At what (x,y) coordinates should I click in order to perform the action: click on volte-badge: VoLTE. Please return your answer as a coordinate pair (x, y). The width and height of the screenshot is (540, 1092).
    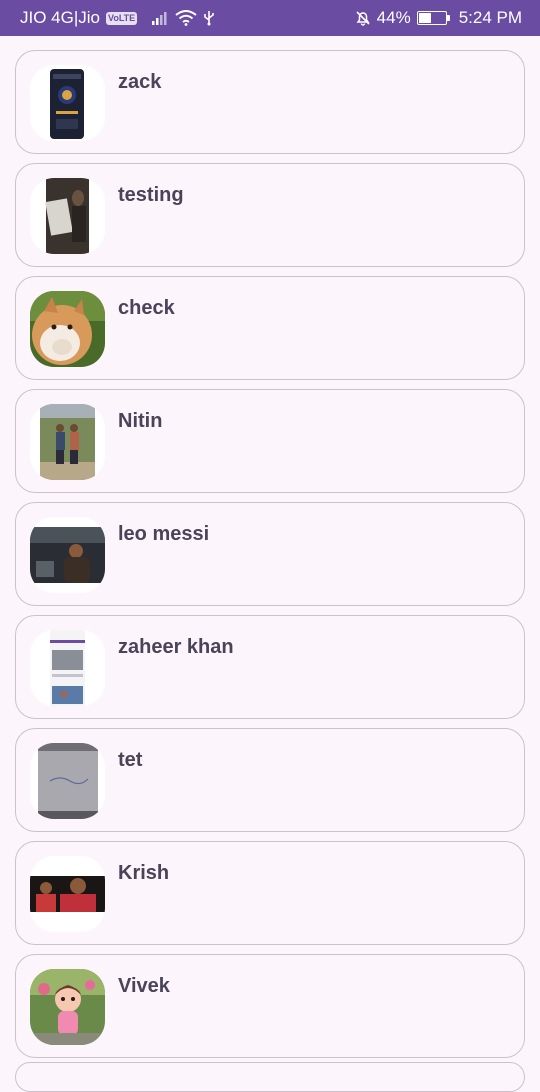
    Looking at the image, I should click on (122, 18).